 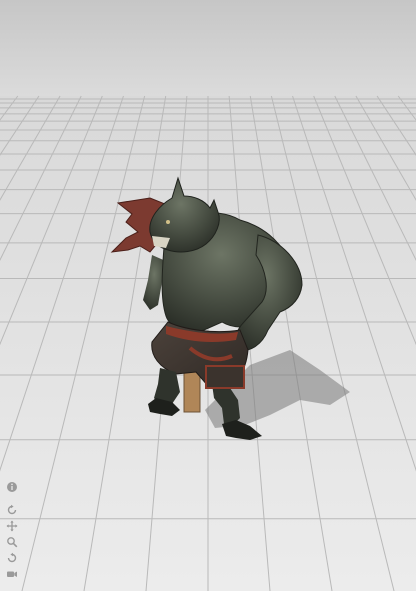 I want to click on reset-view-button, so click(x=12, y=558).